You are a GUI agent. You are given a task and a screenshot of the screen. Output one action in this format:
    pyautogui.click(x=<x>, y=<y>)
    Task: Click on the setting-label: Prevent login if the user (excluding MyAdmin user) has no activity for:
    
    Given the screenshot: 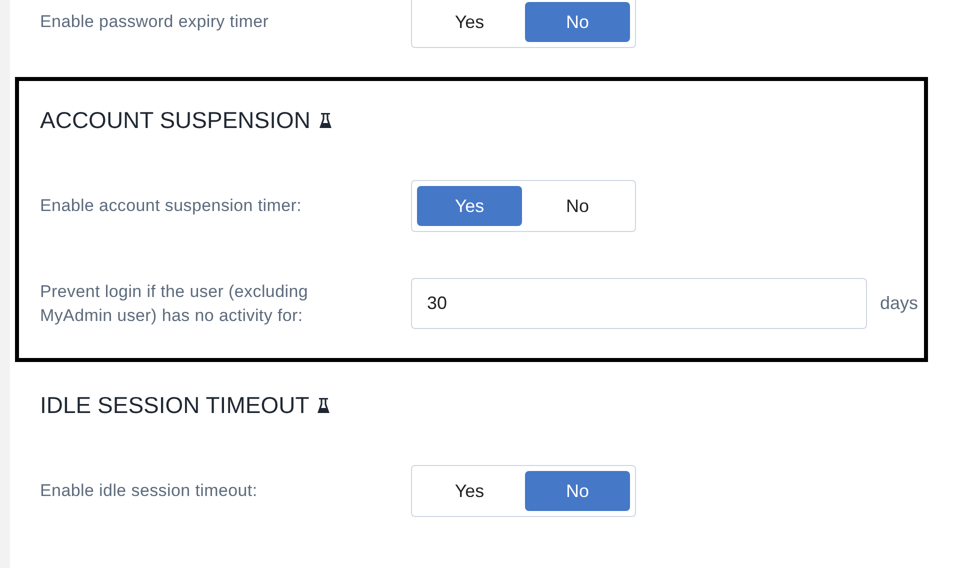 What is the action you would take?
    pyautogui.click(x=175, y=303)
    